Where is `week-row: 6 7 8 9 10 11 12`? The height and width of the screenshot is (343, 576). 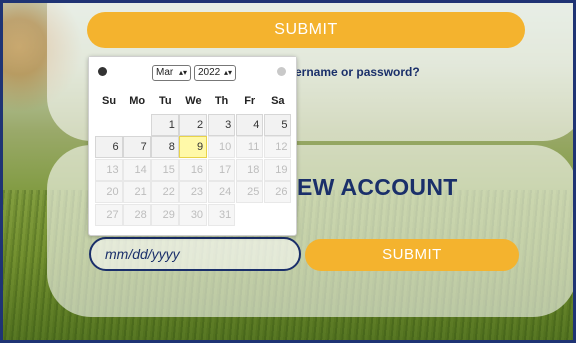 week-row: 6 7 8 9 10 11 12 is located at coordinates (193, 147).